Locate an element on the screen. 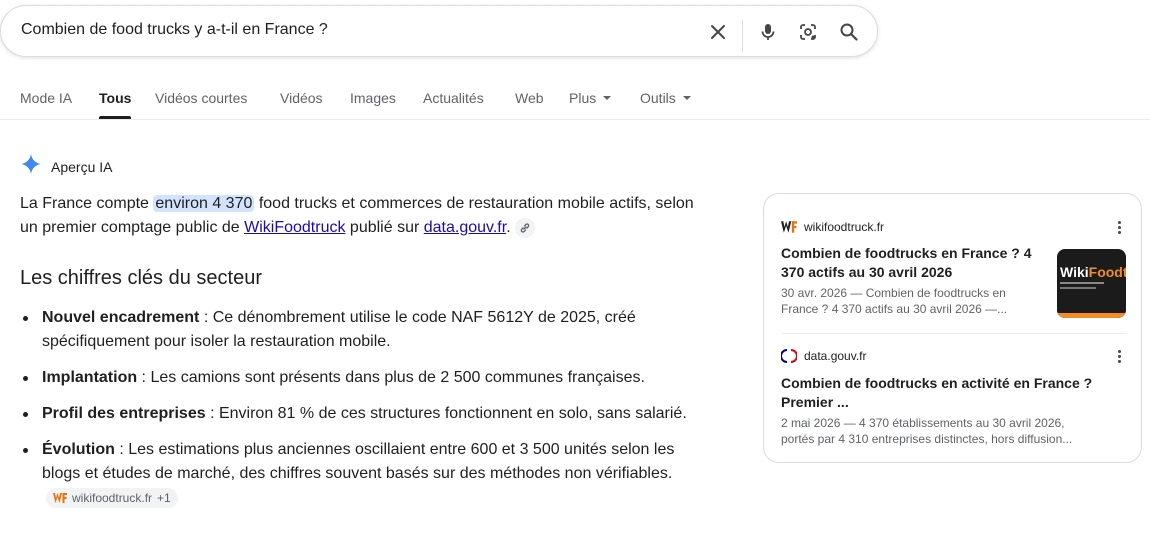 This screenshot has height=538, width=1150. intro-text: . is located at coordinates (508, 227).